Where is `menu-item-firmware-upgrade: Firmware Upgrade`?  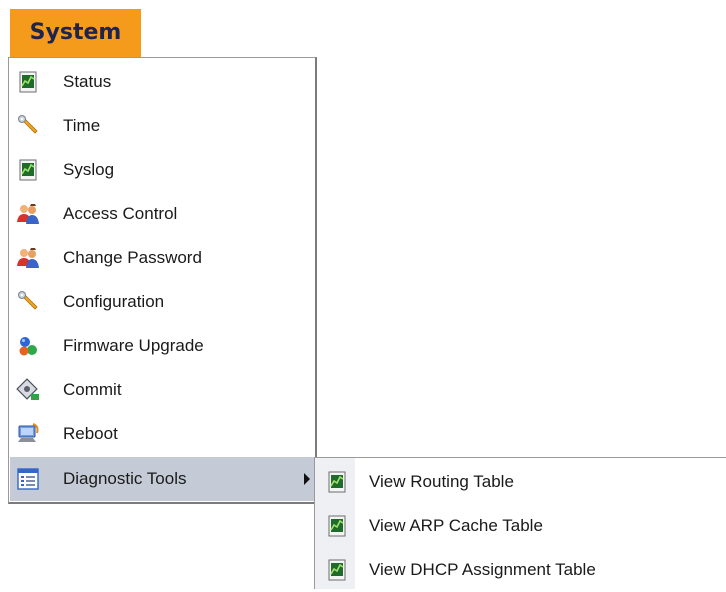
menu-item-firmware-upgrade: Firmware Upgrade is located at coordinates (162, 346).